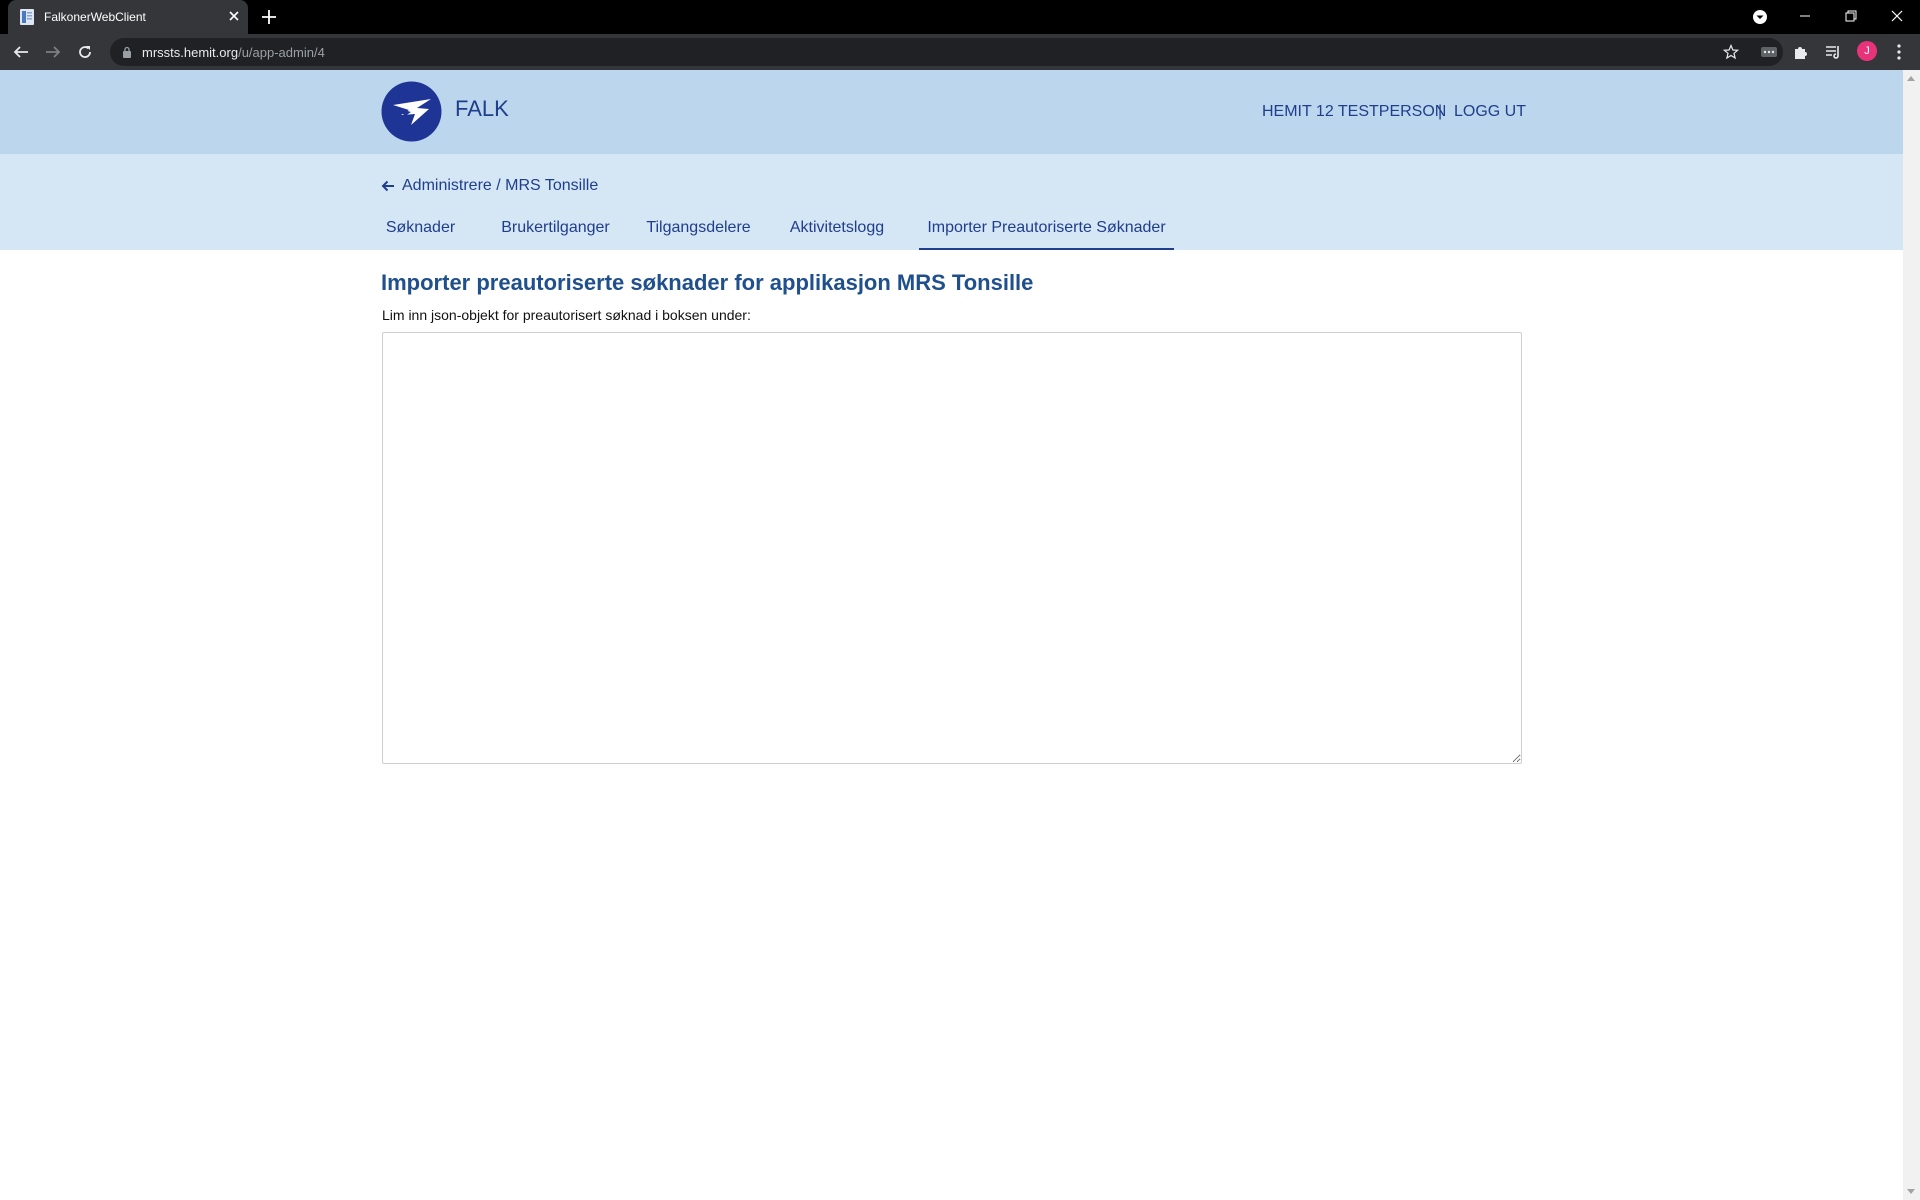 The width and height of the screenshot is (1920, 1200). Describe the element at coordinates (269, 17) in the screenshot. I see `new-tab-icon` at that location.